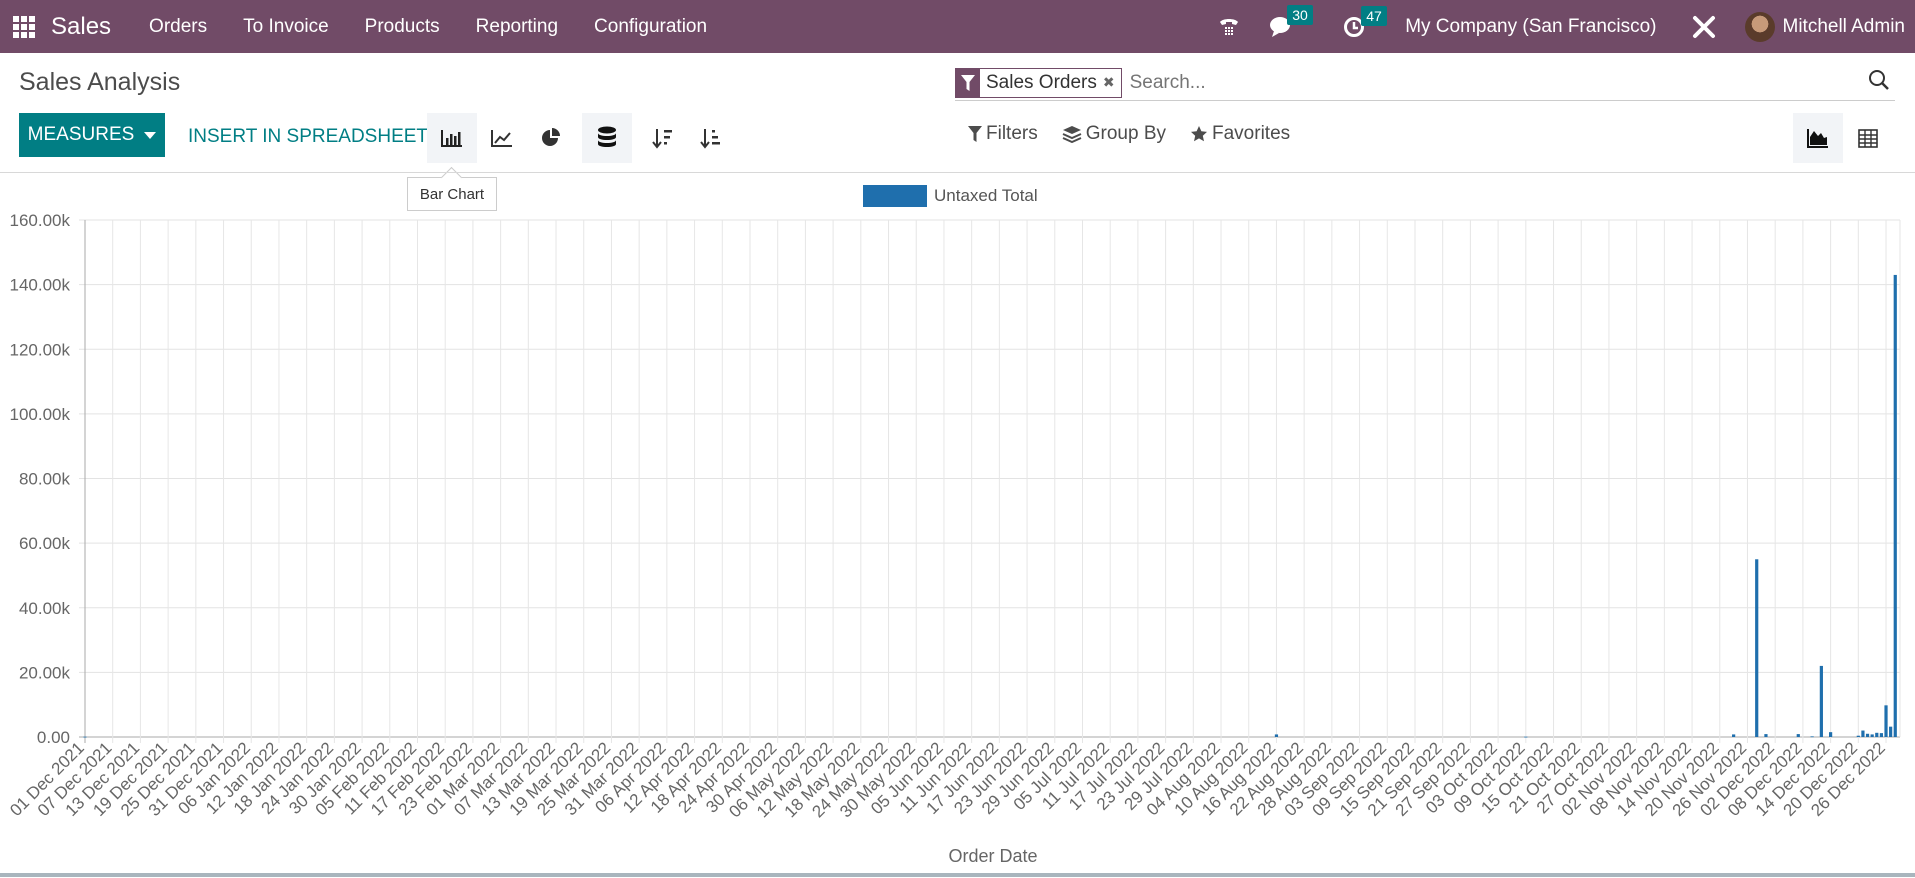 The width and height of the screenshot is (1915, 878). I want to click on company-switcher: My Company (San Francisco), so click(1530, 27).